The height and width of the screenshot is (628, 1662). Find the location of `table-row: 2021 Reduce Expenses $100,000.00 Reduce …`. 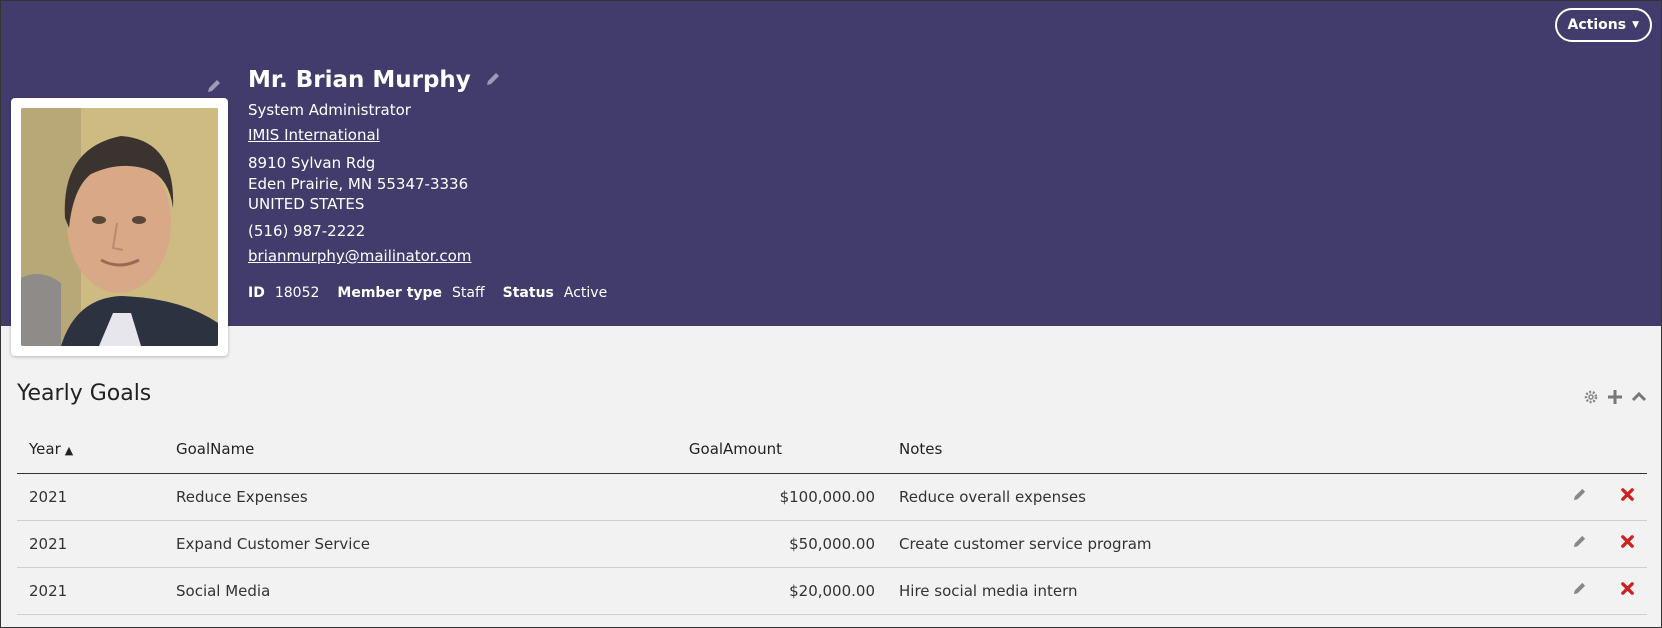

table-row: 2021 Reduce Expenses $100,000.00 Reduce … is located at coordinates (832, 497).